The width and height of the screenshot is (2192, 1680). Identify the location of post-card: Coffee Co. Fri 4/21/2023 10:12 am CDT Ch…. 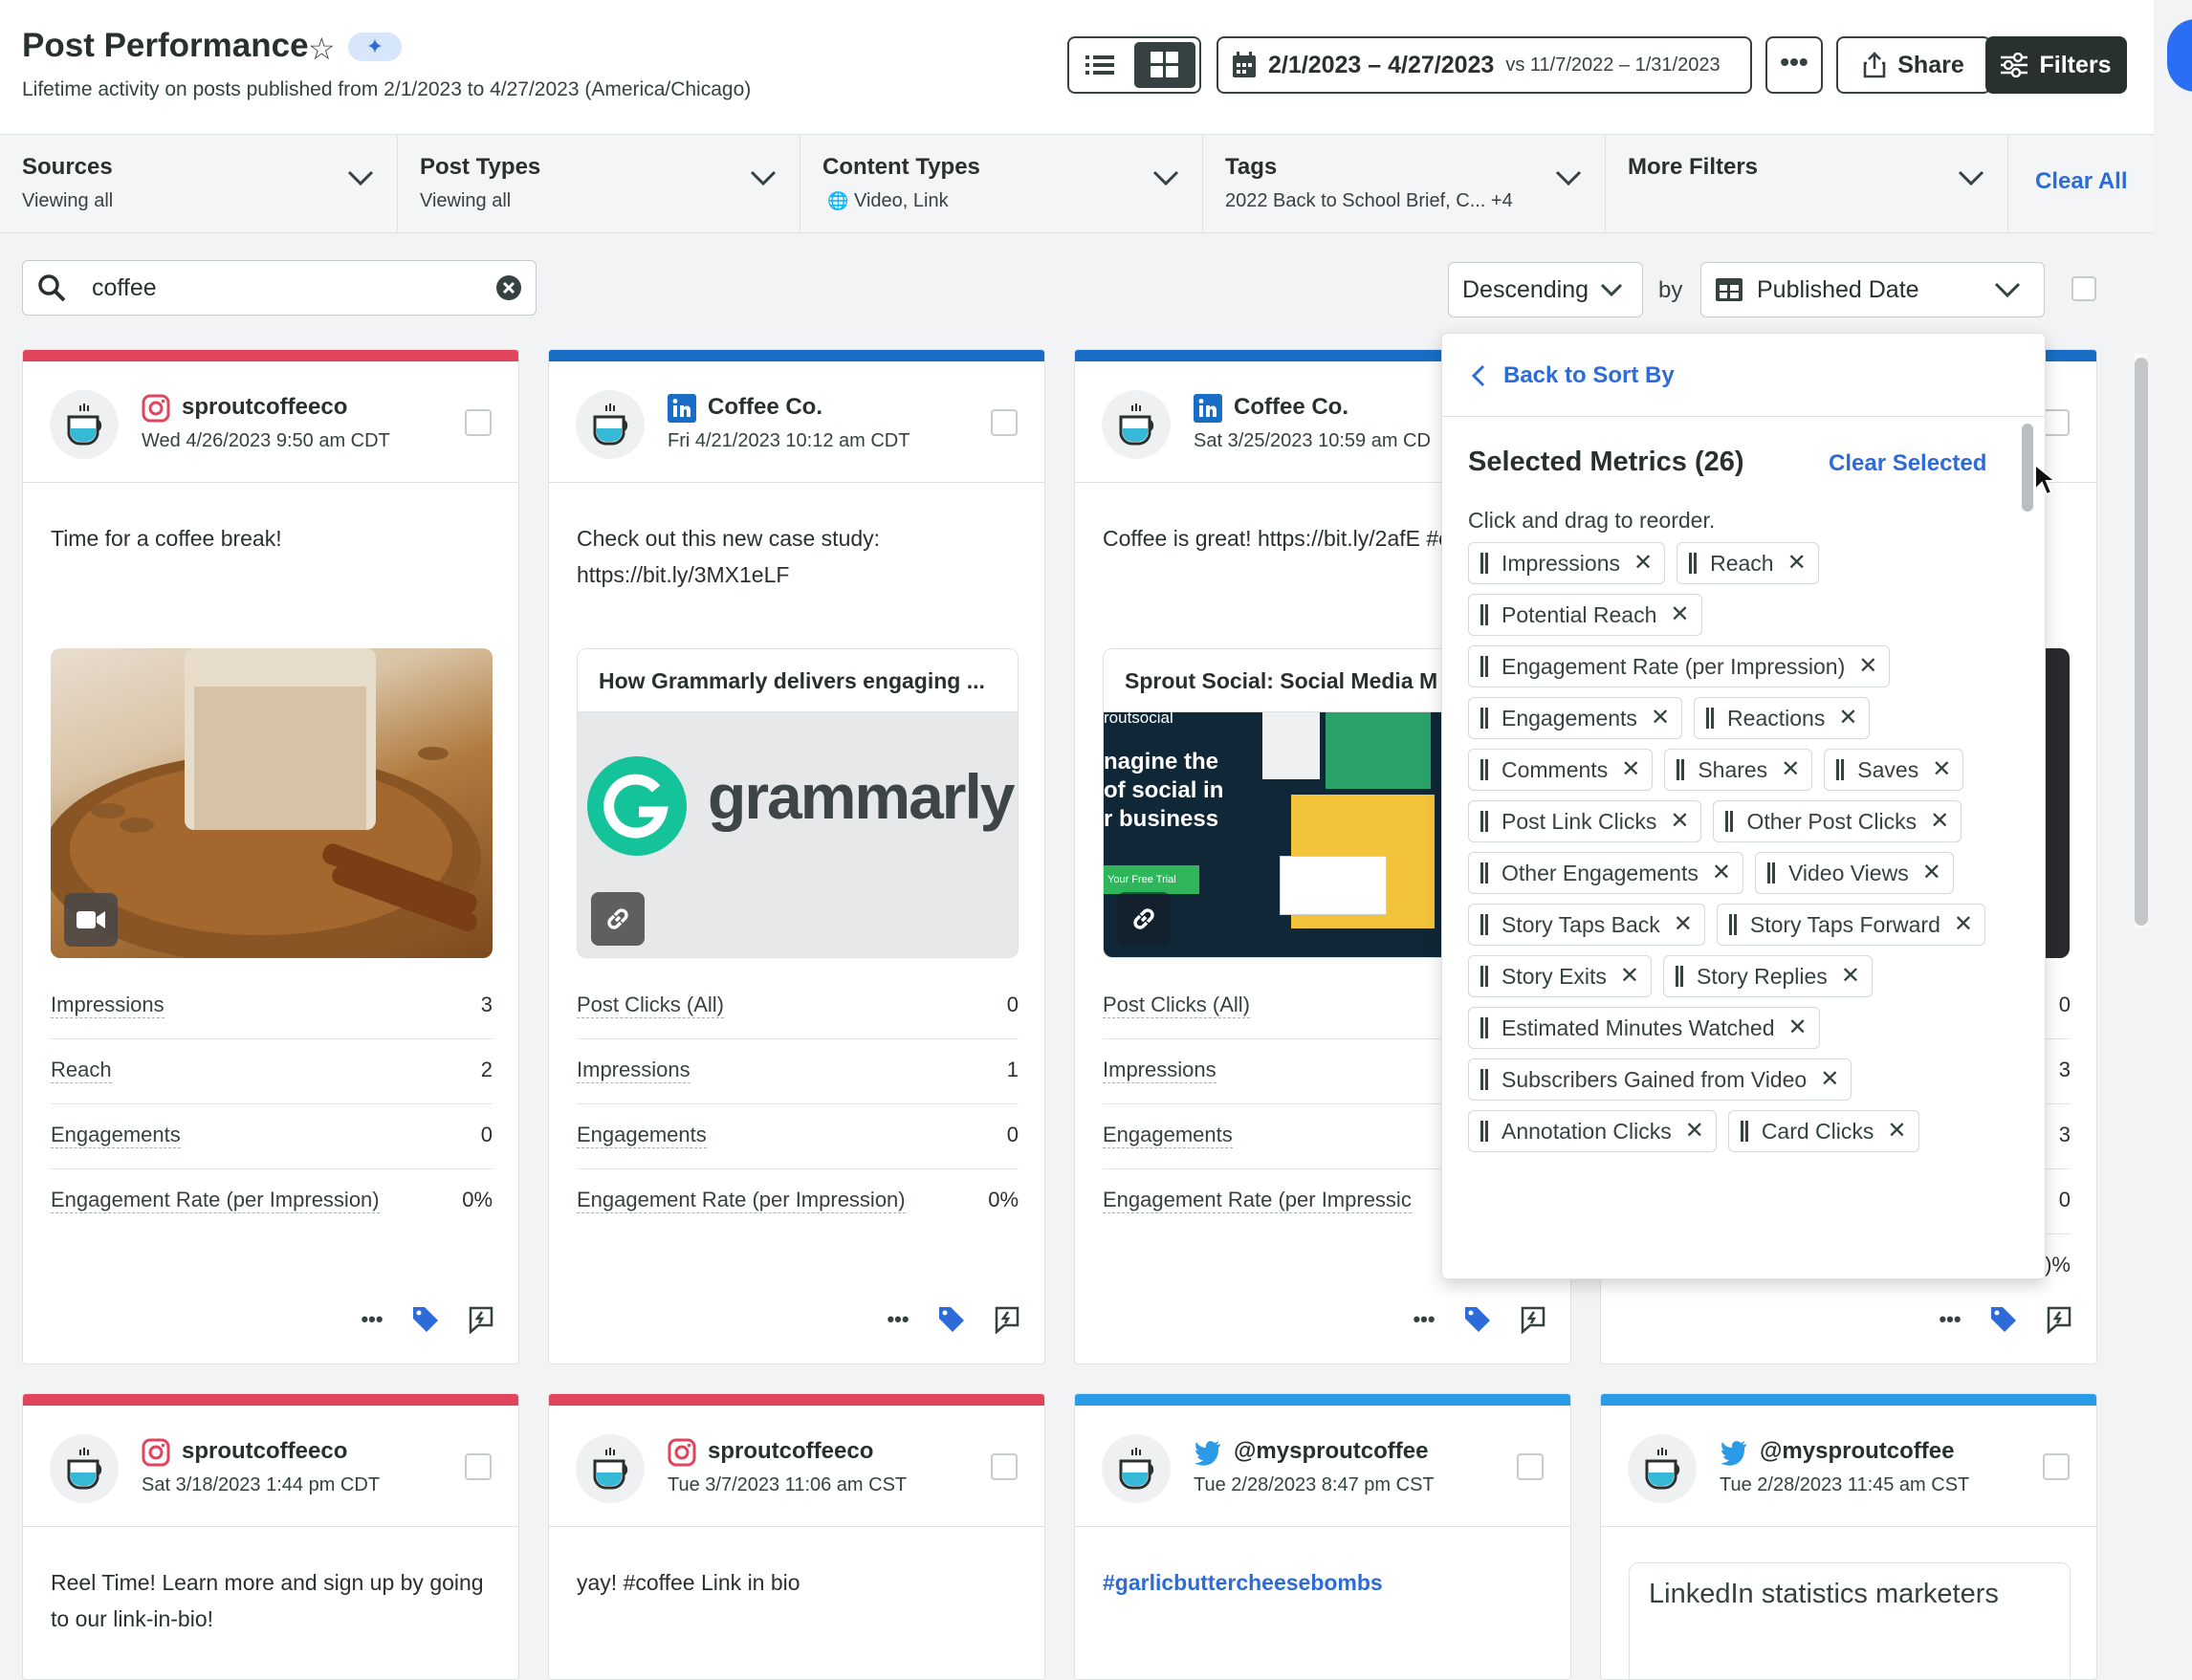
(796, 856).